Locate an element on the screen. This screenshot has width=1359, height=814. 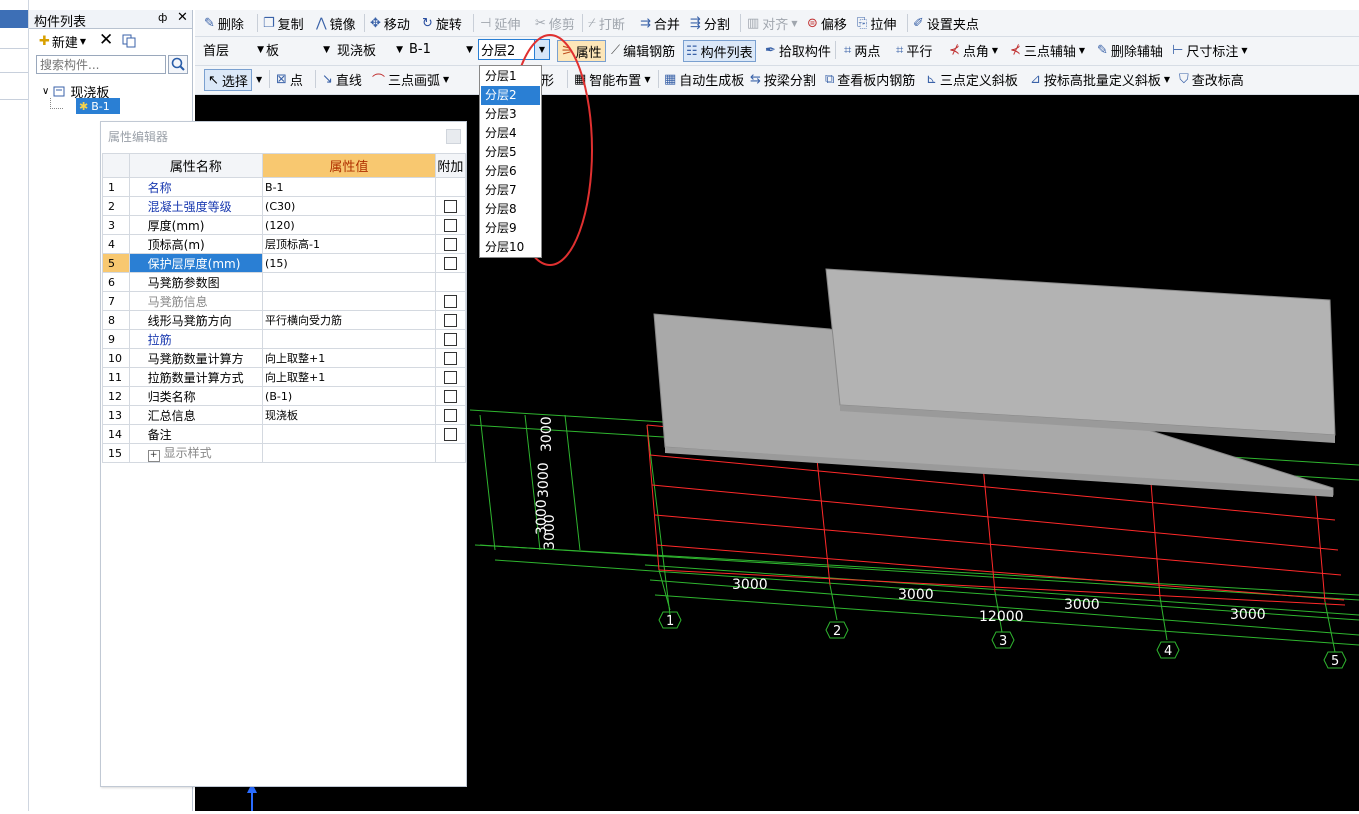
category-select: 板 ▼ is located at coordinates (299, 49).